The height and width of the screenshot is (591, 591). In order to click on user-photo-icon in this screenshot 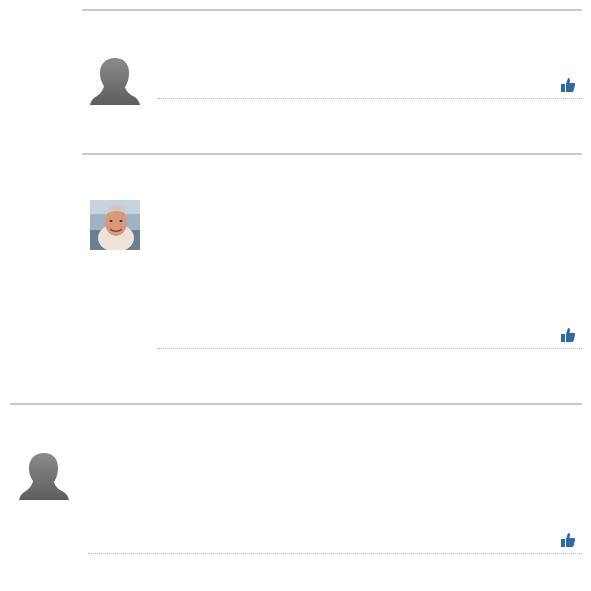, I will do `click(115, 225)`.